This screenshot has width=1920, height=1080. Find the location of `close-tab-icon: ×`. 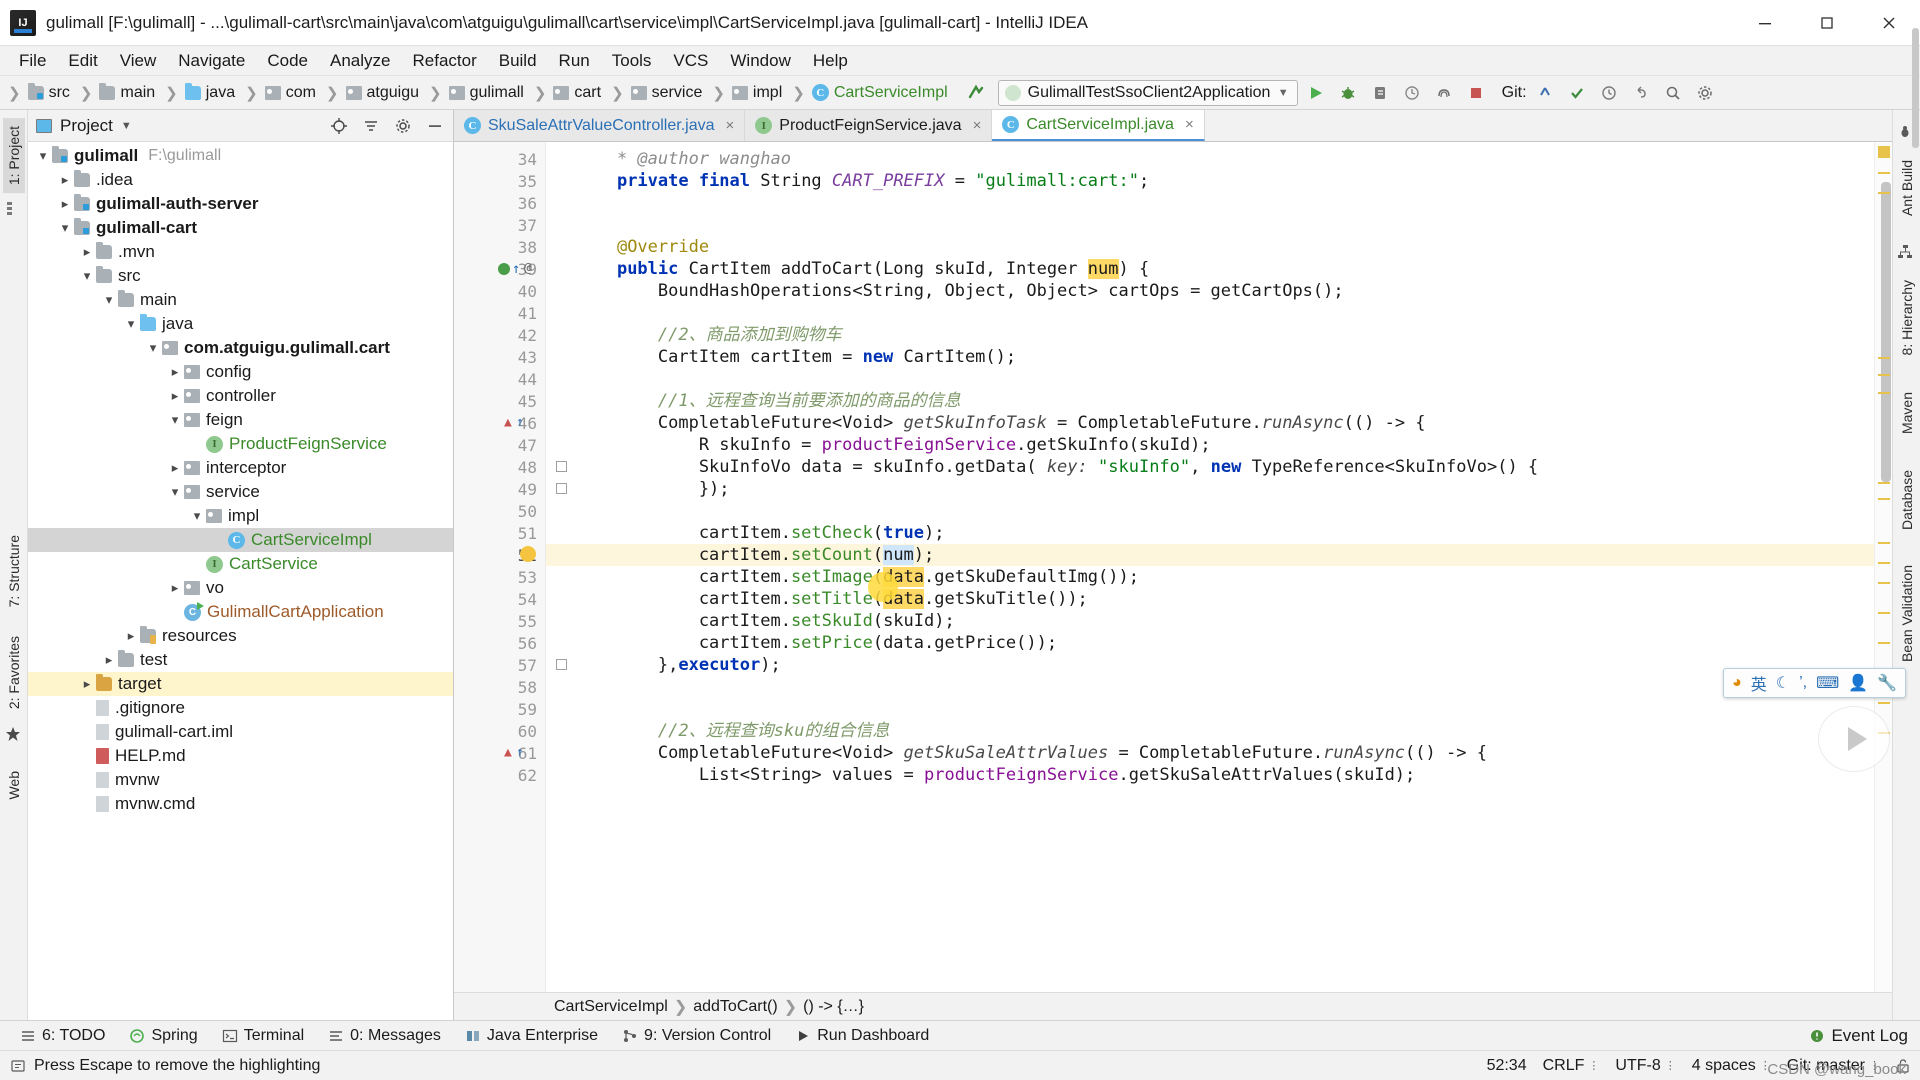

close-tab-icon: × is located at coordinates (730, 125).